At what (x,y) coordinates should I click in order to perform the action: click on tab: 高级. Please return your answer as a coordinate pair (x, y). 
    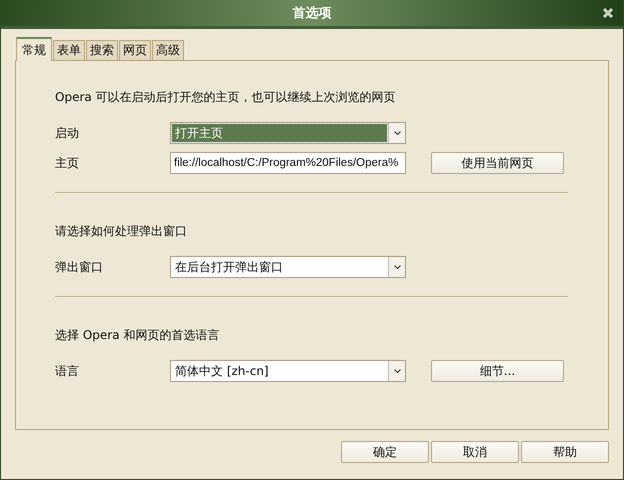
    Looking at the image, I should click on (168, 50).